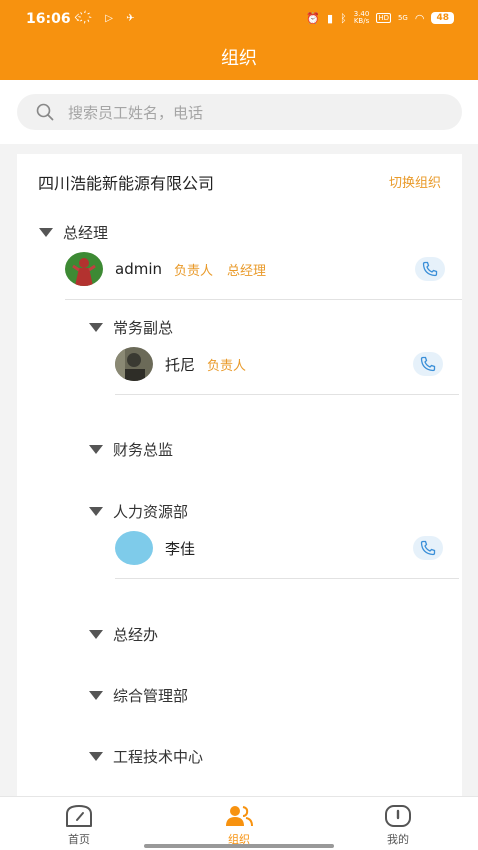  Describe the element at coordinates (45, 114) in the screenshot. I see `search-icon` at that location.